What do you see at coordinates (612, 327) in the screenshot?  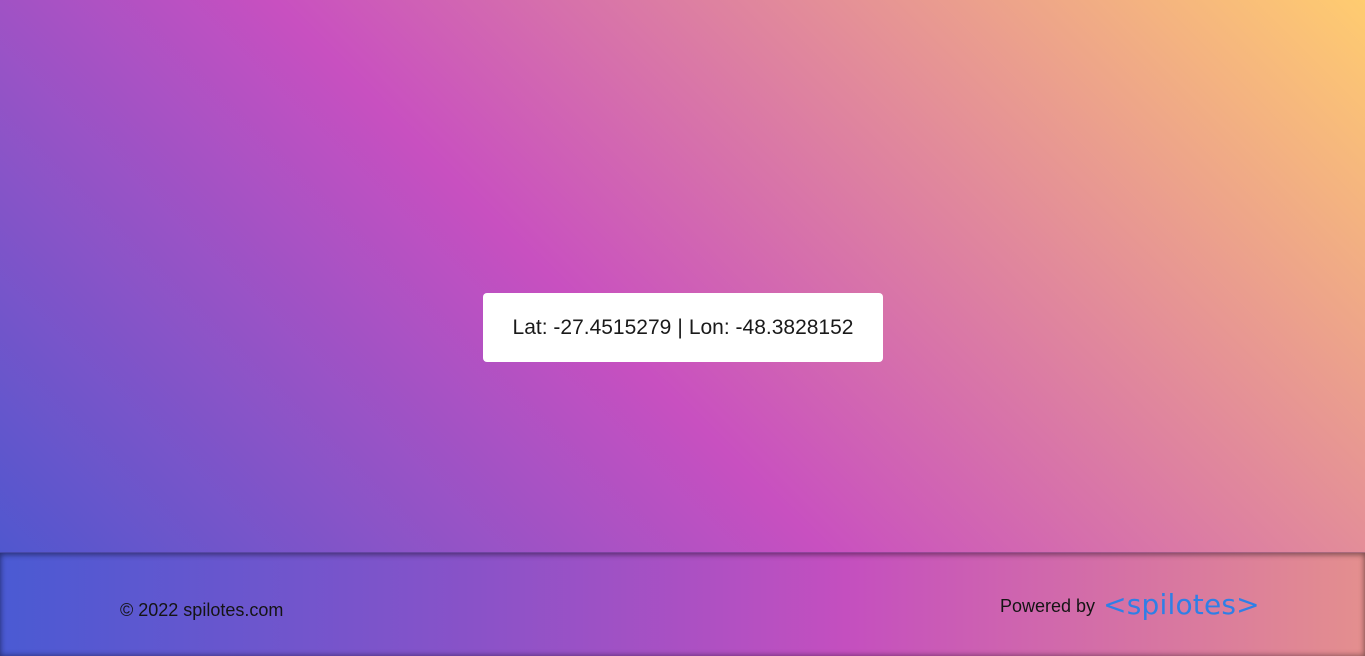 I see `latitude-value: -27.4515279` at bounding box center [612, 327].